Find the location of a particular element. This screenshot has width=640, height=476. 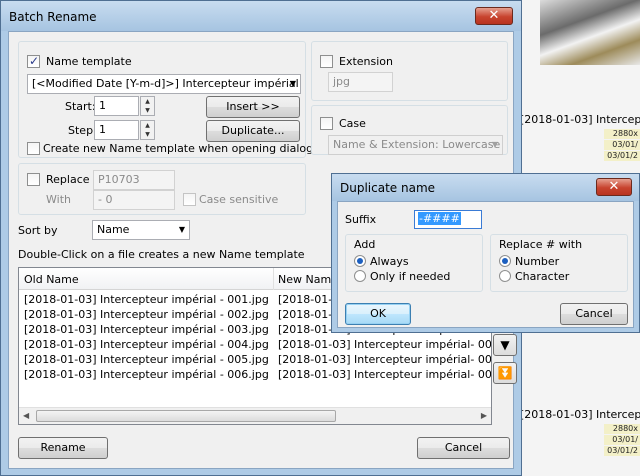

replace-group: Replace P10703 With - 0 Case sensitive is located at coordinates (162, 189).